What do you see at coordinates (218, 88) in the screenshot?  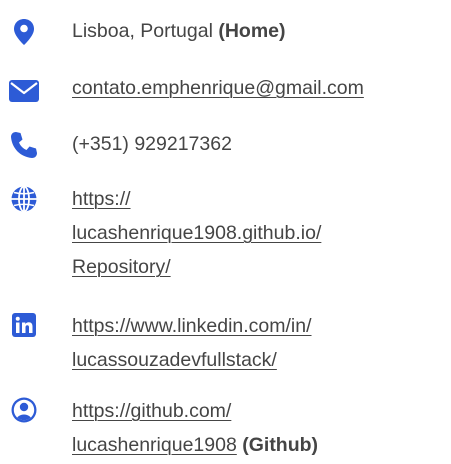 I see `email-link: contato.emphenrique@gmail.com` at bounding box center [218, 88].